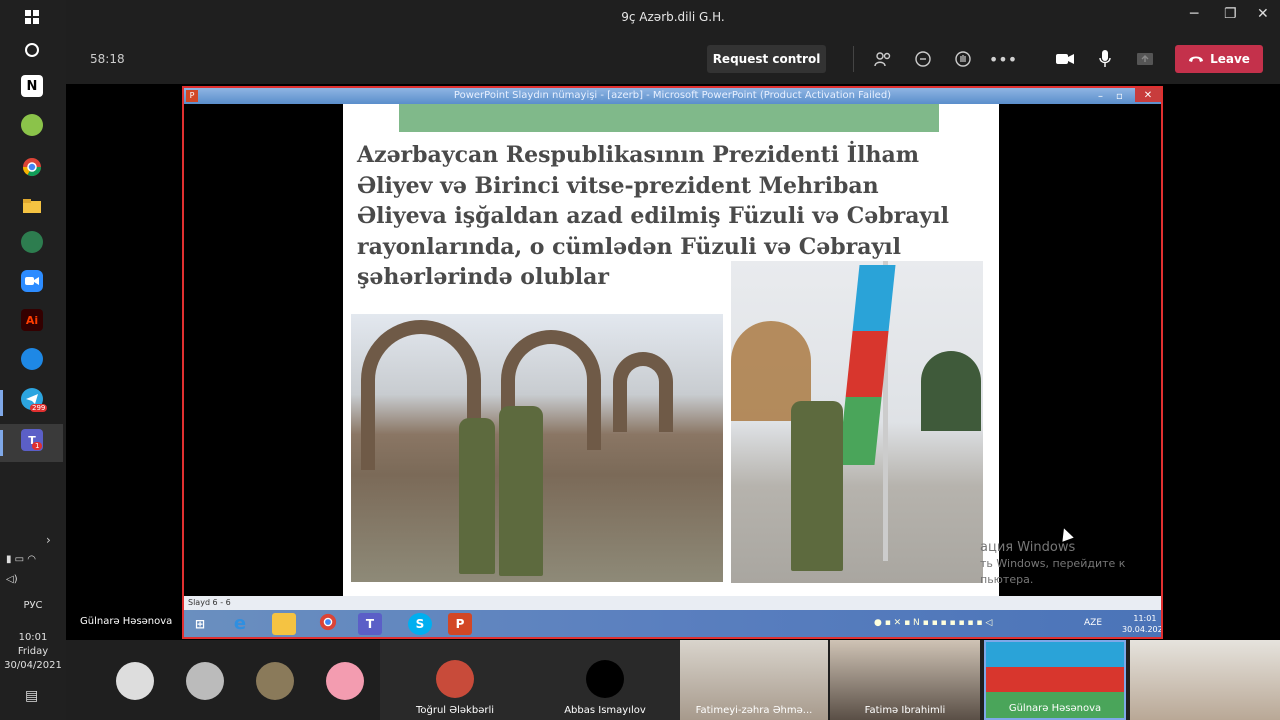 Image resolution: width=1280 pixels, height=720 pixels. I want to click on participant-video: Fatimə İbrahimli, so click(905, 680).